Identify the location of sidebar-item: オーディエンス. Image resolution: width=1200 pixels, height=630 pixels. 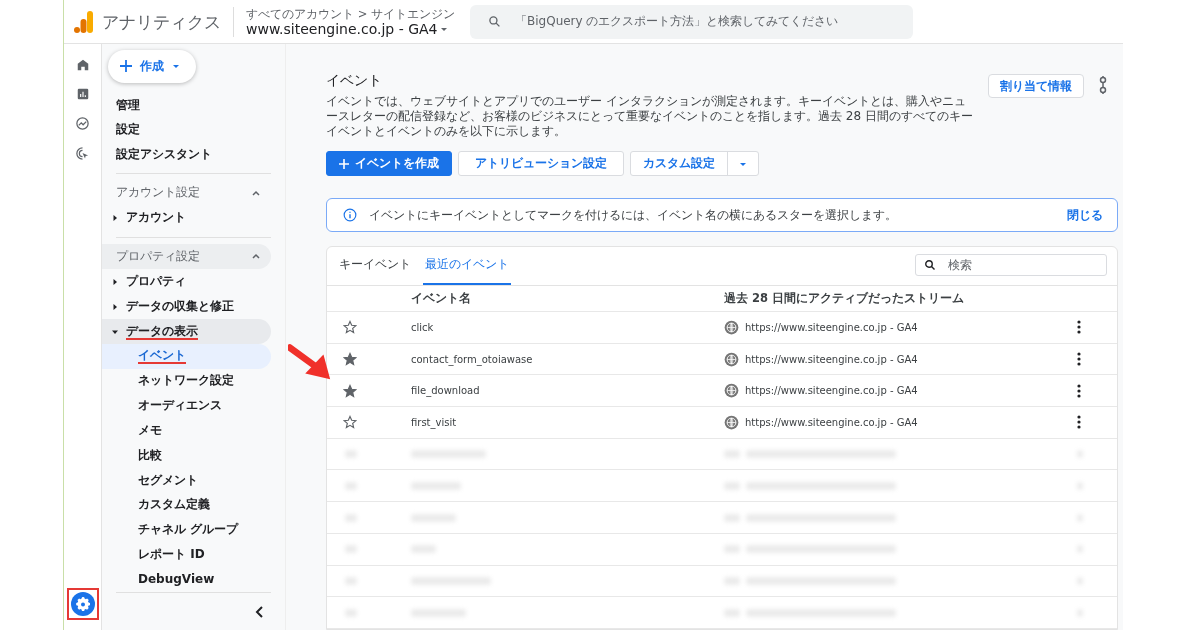
(186, 406).